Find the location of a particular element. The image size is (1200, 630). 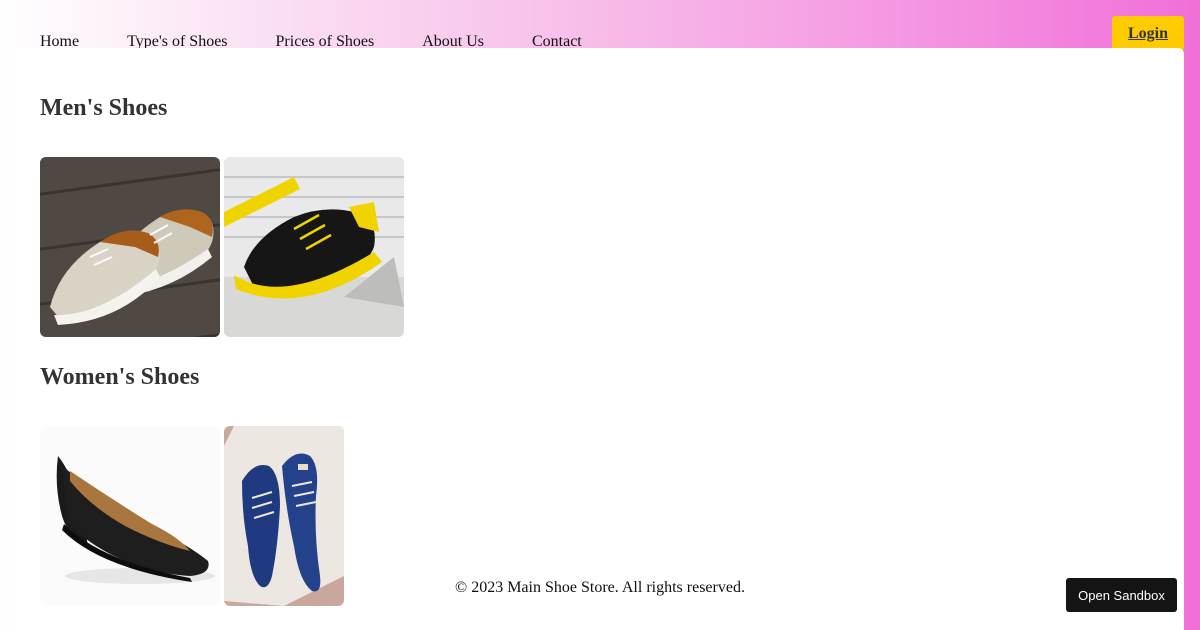

mens-shoes-title: Men's Shoes is located at coordinates (104, 108).